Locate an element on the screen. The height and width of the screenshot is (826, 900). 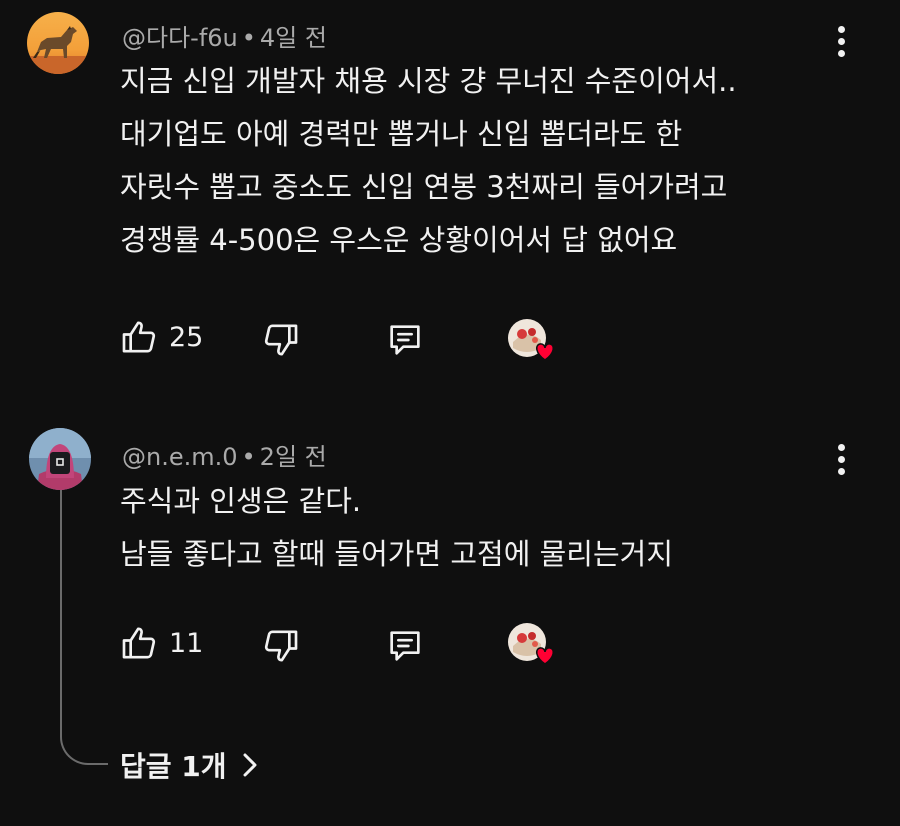
comment-time: 2일 전 is located at coordinates (293, 457).